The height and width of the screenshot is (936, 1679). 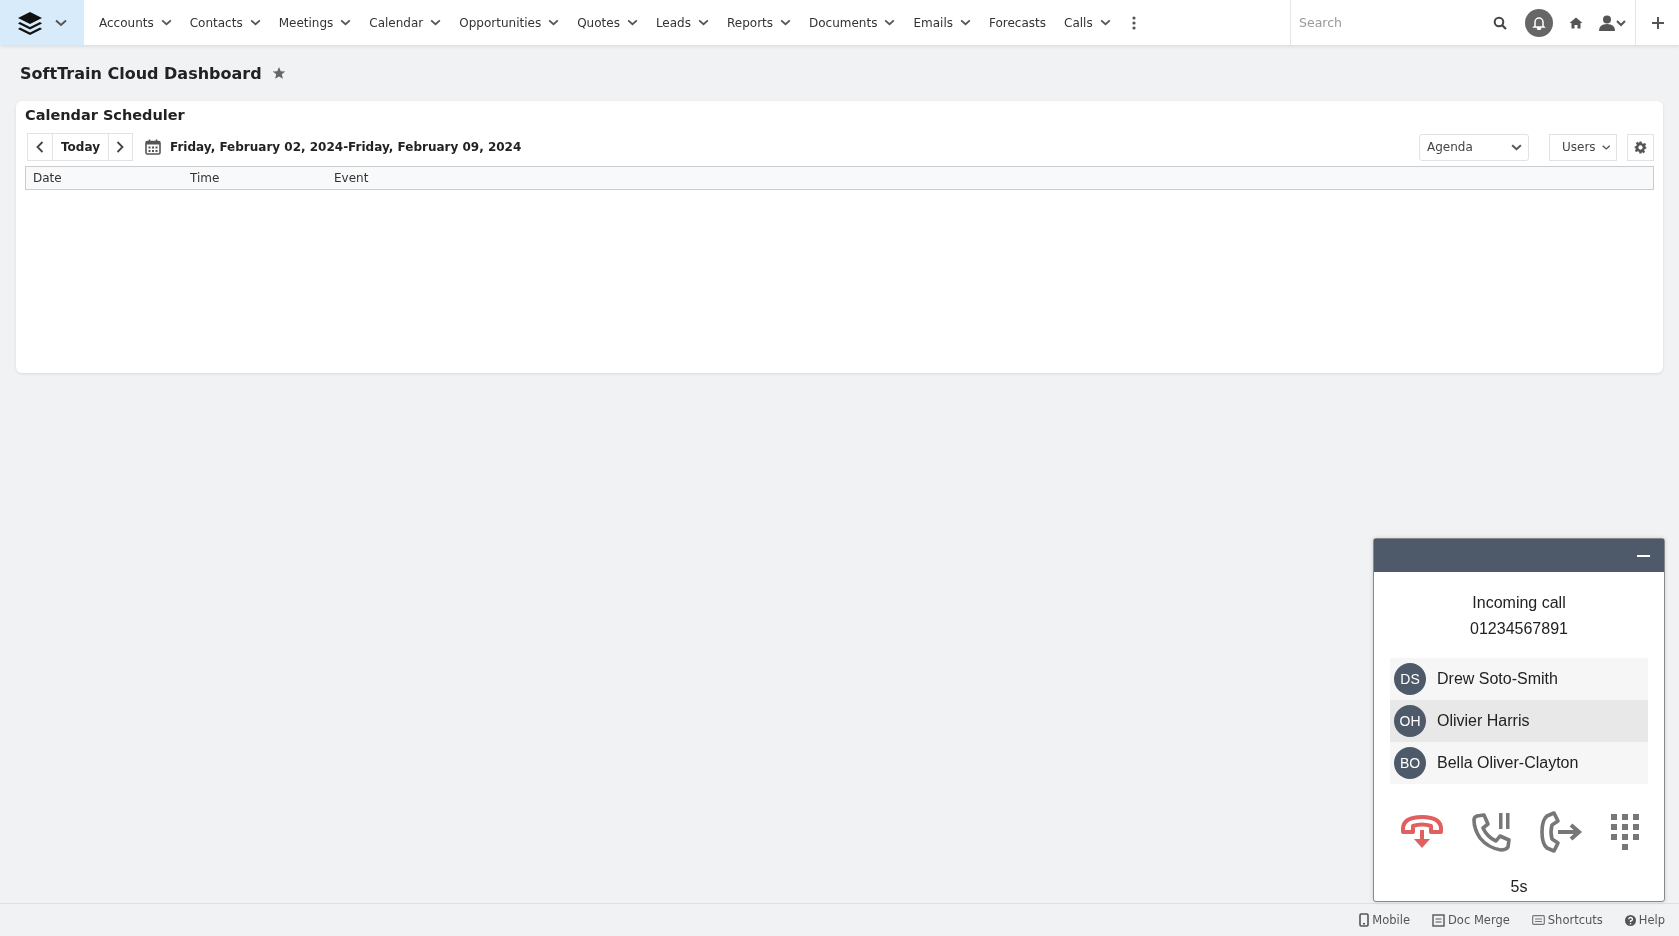 What do you see at coordinates (205, 178) in the screenshot?
I see `column-header: Time` at bounding box center [205, 178].